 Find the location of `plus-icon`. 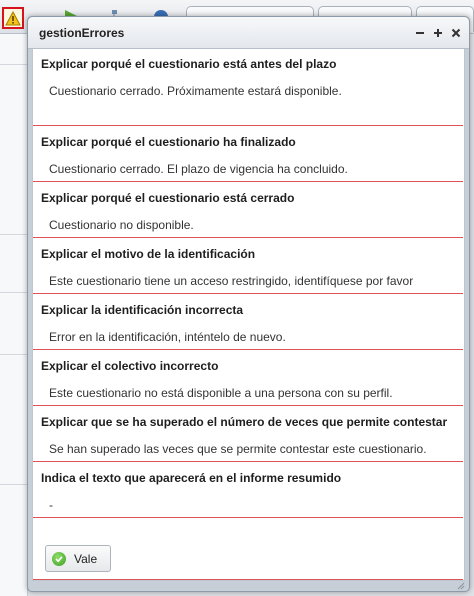

plus-icon is located at coordinates (437, 32).